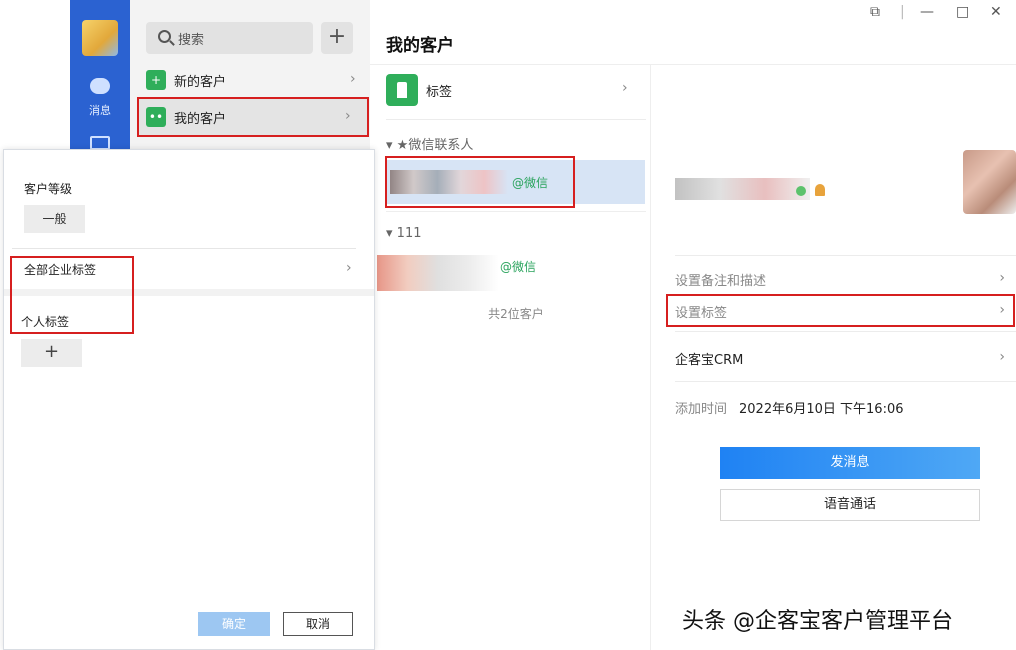 The width and height of the screenshot is (1016, 650). I want to click on search-placeholder: 搜索, so click(191, 40).